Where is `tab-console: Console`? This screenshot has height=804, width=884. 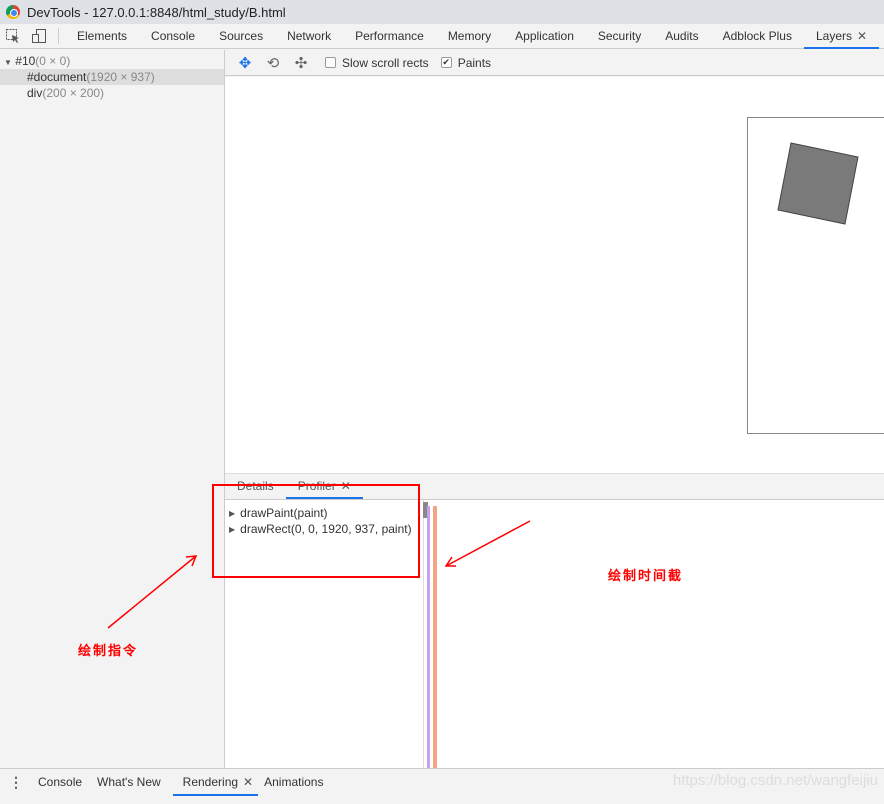
tab-console: Console is located at coordinates (173, 36).